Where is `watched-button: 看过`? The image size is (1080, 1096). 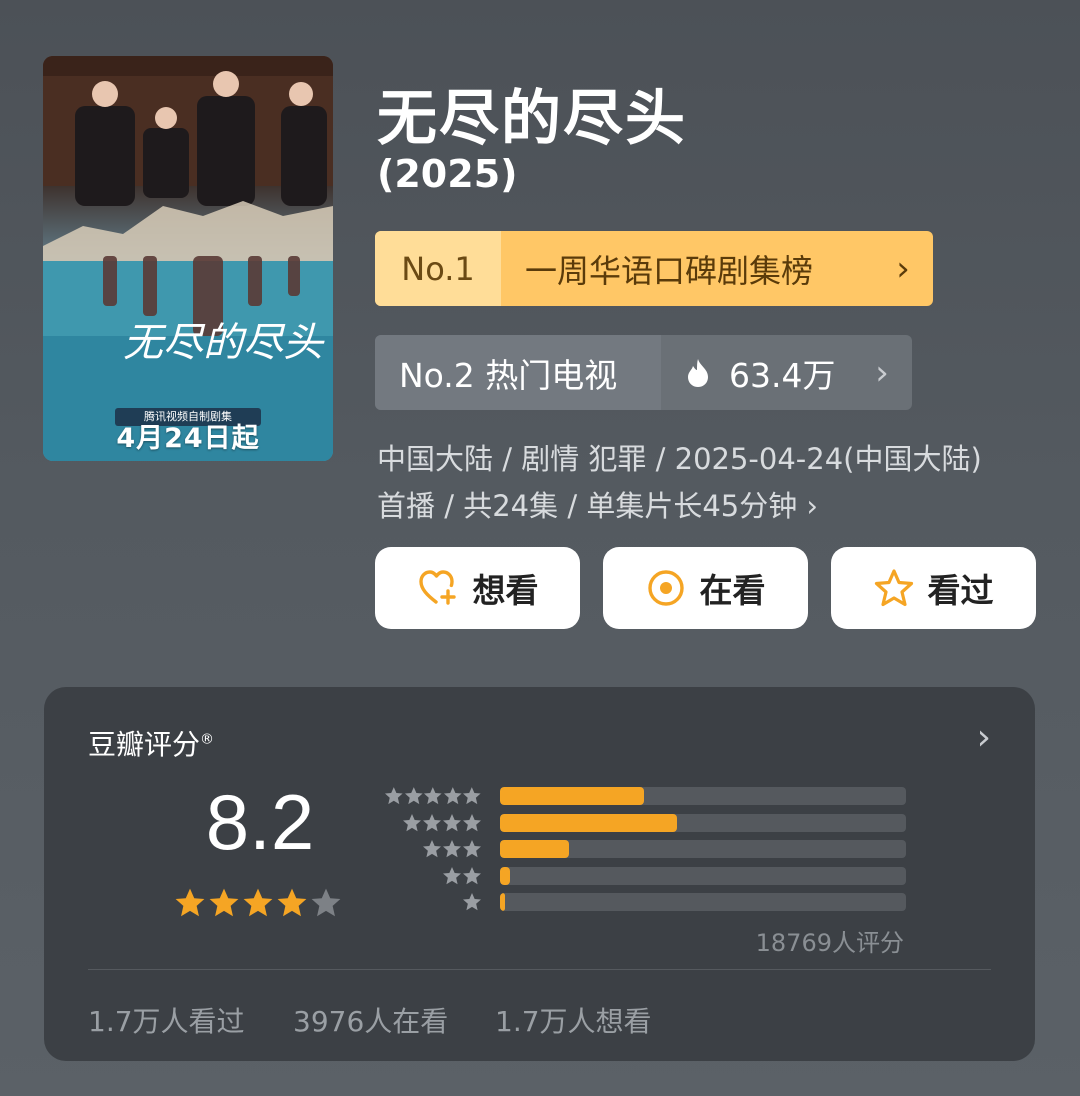
watched-button: 看过 is located at coordinates (933, 588).